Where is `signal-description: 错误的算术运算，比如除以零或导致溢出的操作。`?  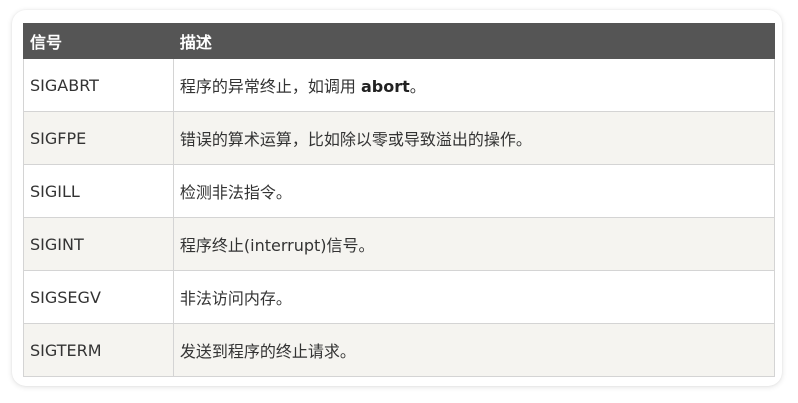 signal-description: 错误的算术运算，比如除以零或导致溢出的操作。 is located at coordinates (474, 138).